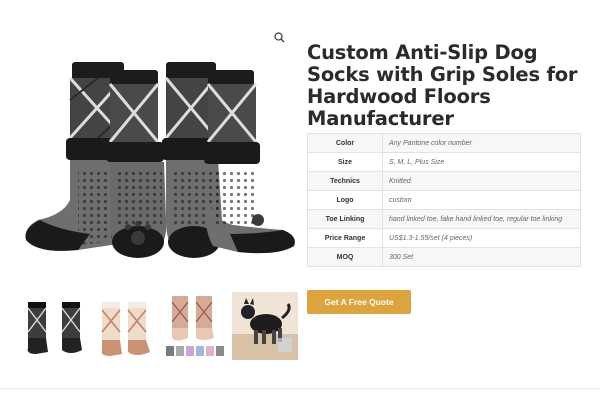  I want to click on spec-label: Price Range, so click(345, 238).